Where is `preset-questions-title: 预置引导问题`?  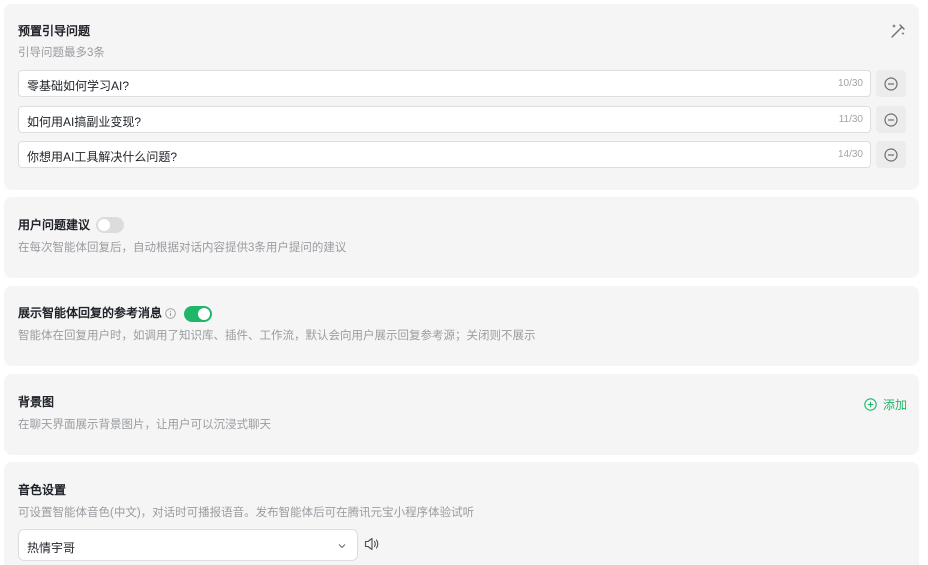 preset-questions-title: 预置引导问题 is located at coordinates (54, 31).